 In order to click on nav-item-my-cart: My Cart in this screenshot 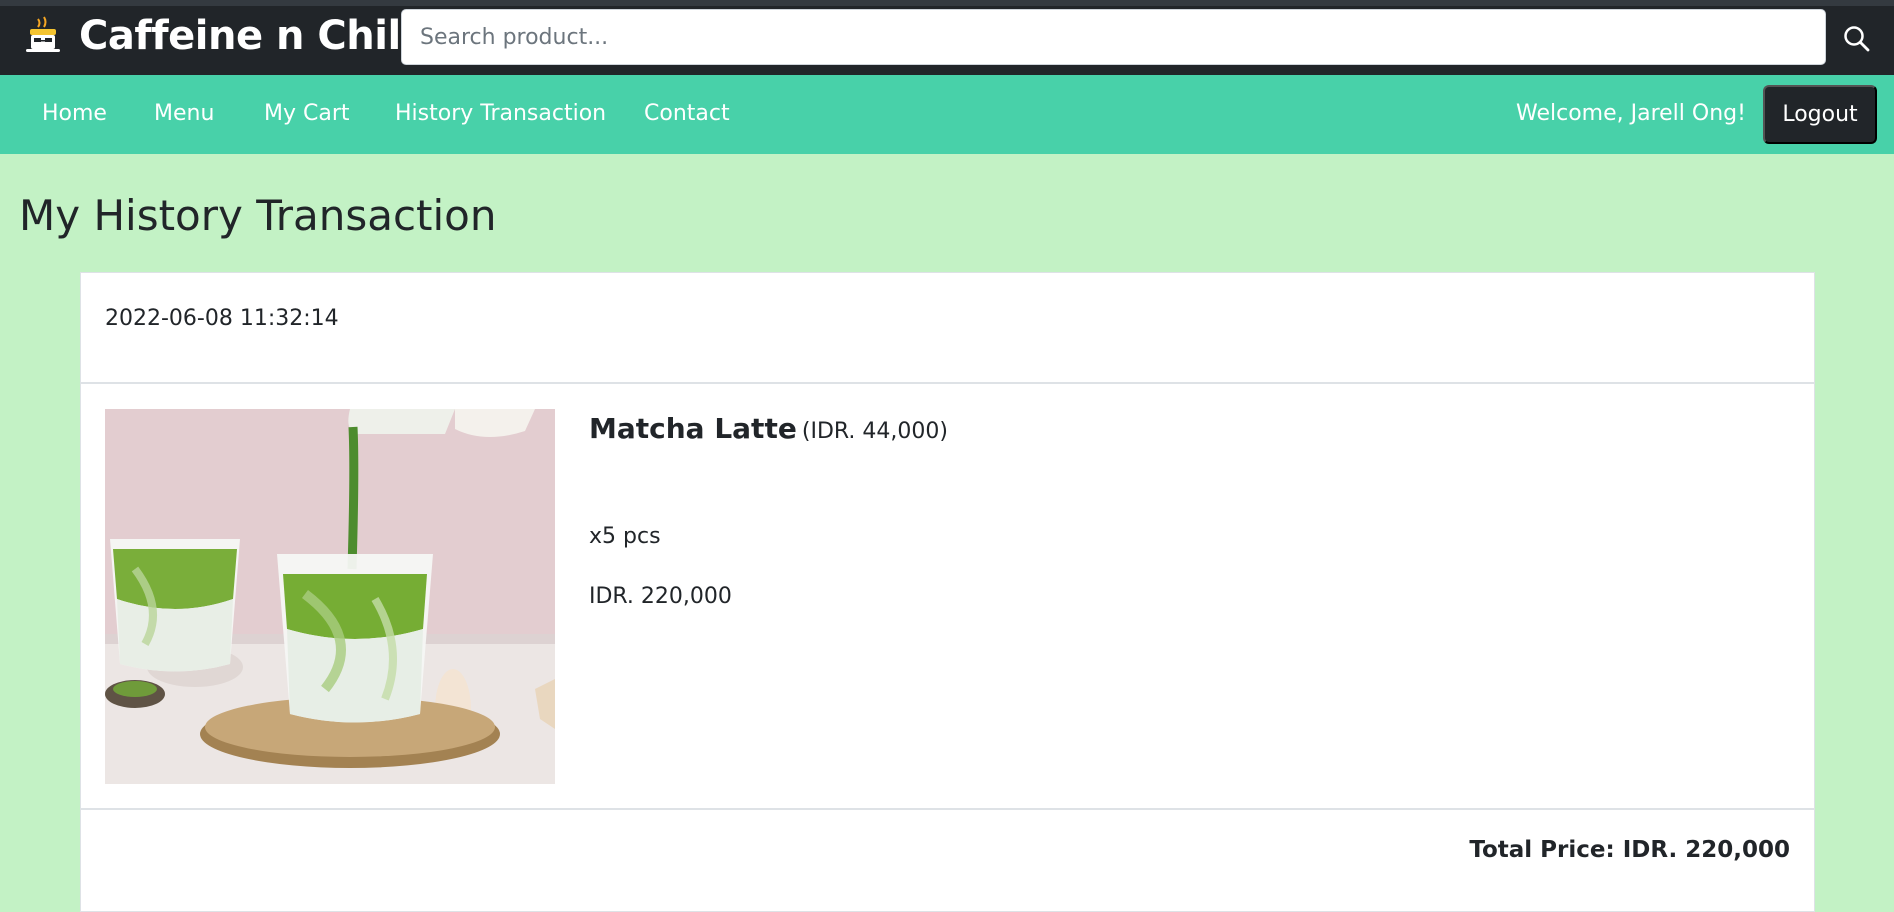, I will do `click(307, 114)`.